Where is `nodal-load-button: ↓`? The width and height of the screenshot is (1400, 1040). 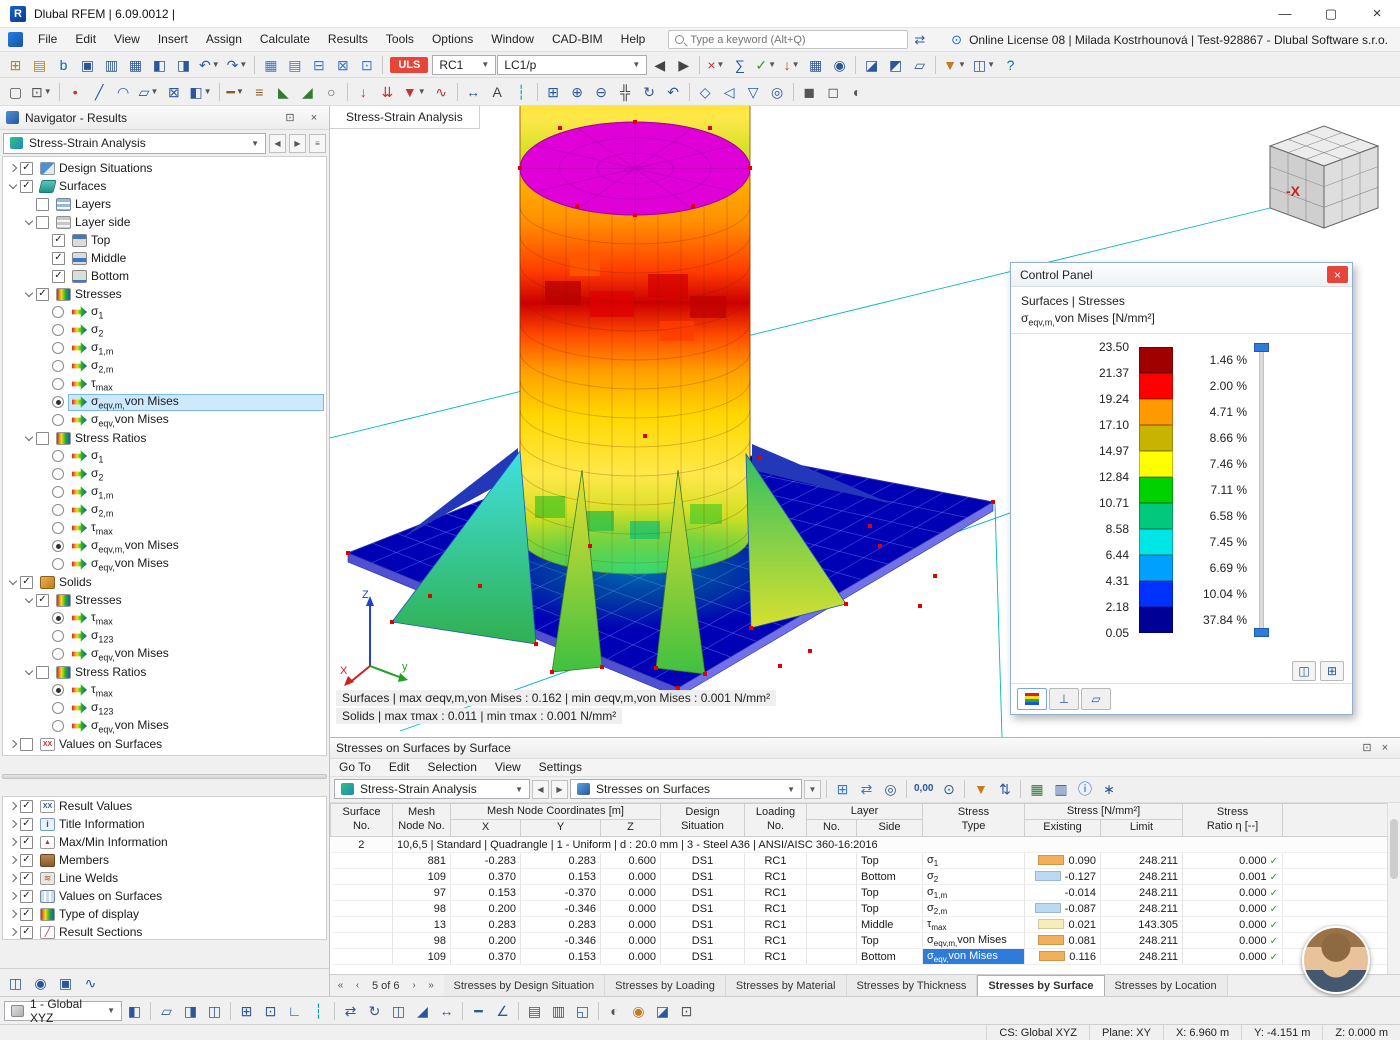
nodal-load-button: ↓ is located at coordinates (363, 92).